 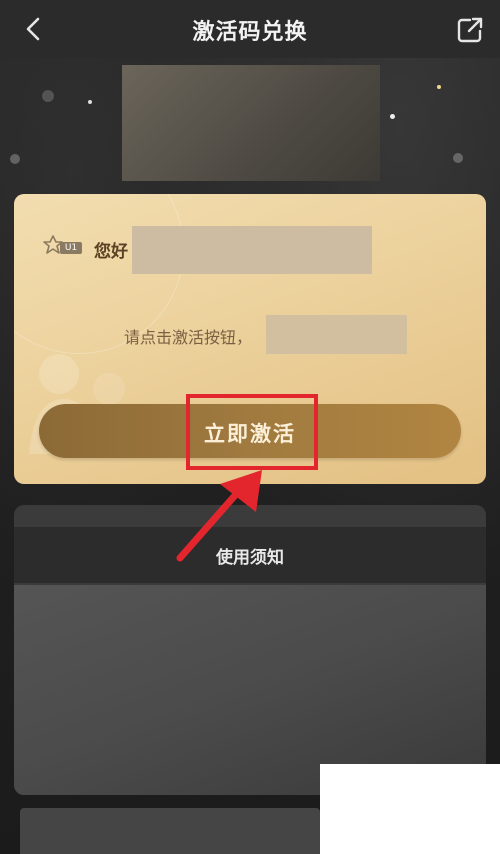 I want to click on bottom-content-panel, so click(x=170, y=831).